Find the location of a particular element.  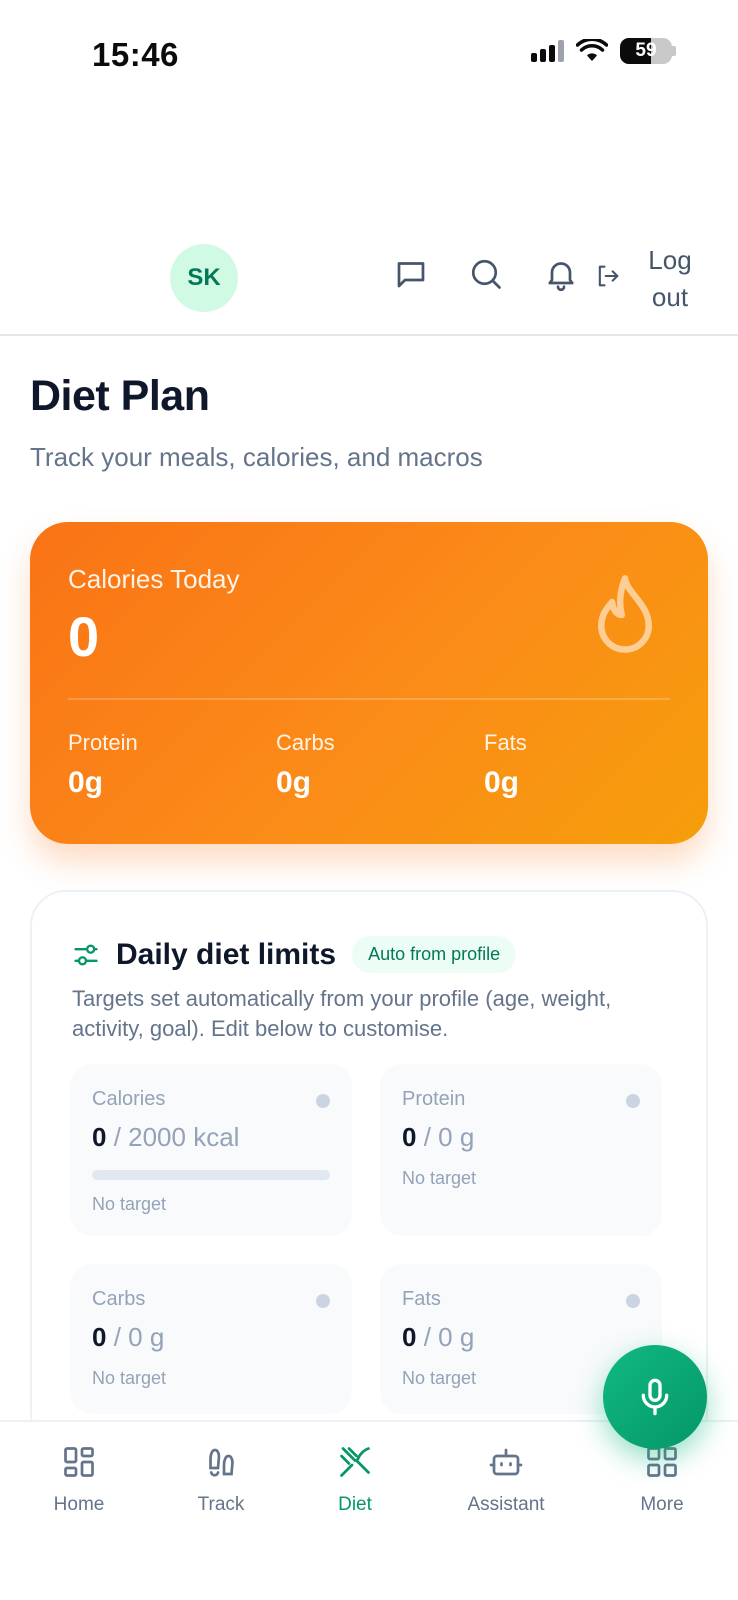

status-icons: 59 is located at coordinates (603, 51).